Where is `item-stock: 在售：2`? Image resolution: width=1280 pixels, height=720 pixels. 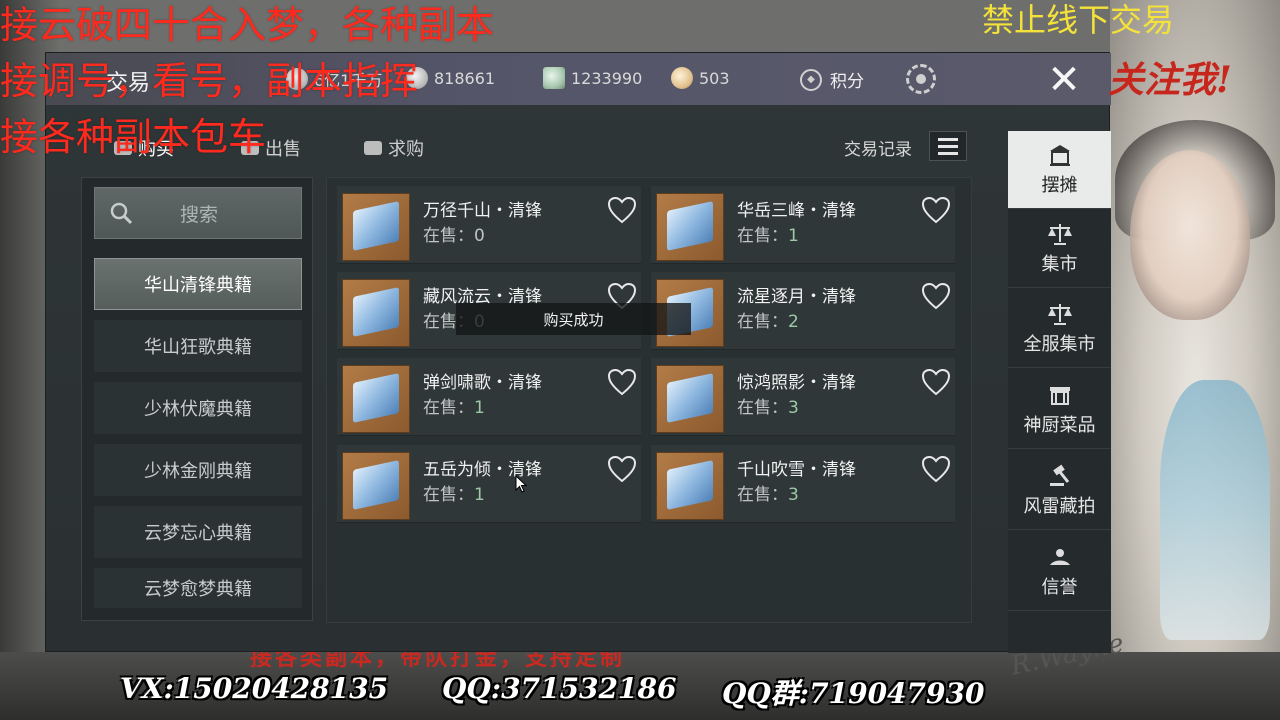
item-stock: 在售：2 is located at coordinates (768, 319).